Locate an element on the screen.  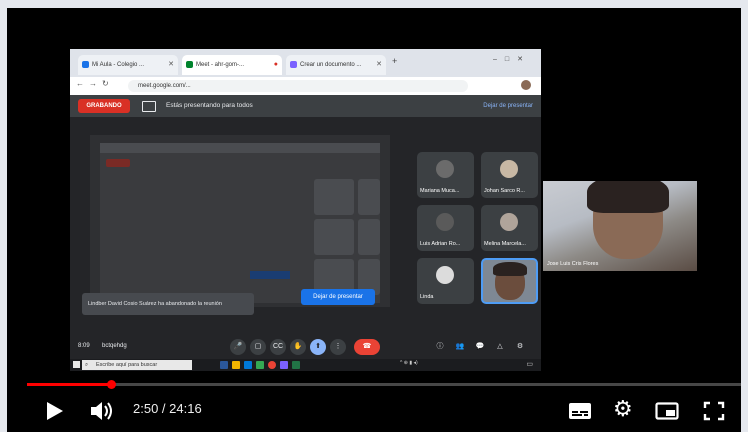
folder-icon is located at coordinates (236, 365).